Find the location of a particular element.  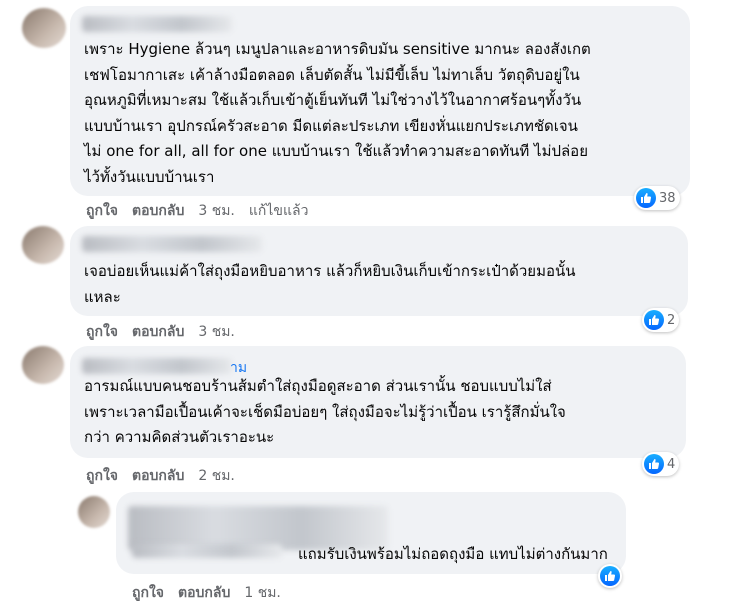

reaction-number: 2 is located at coordinates (671, 320).